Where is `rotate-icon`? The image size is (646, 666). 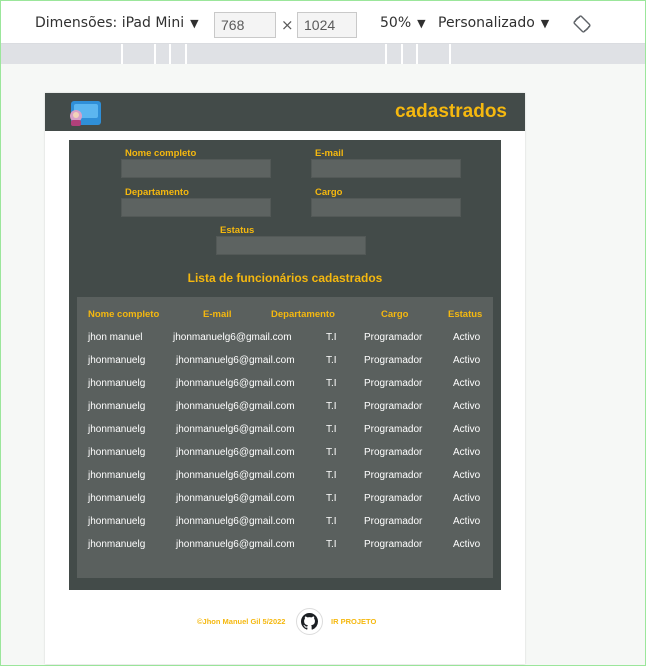
rotate-icon is located at coordinates (582, 24).